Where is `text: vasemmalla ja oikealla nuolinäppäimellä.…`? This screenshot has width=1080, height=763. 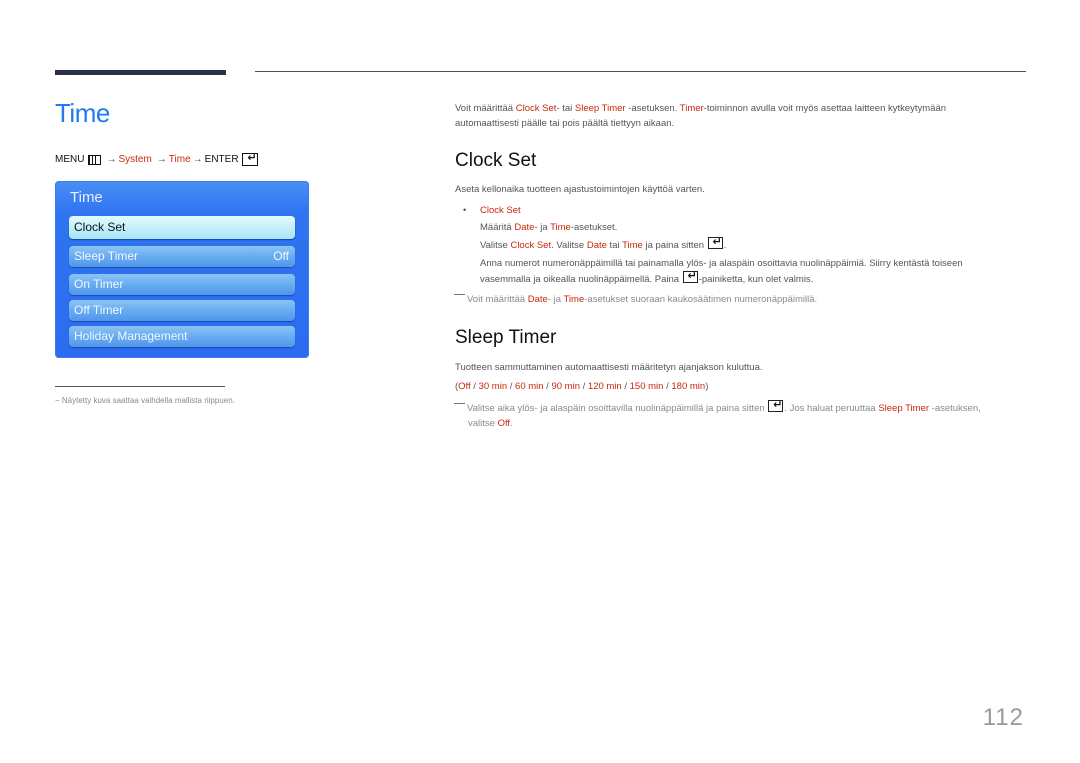 text: vasemmalla ja oikealla nuolinäppäimellä.… is located at coordinates (581, 279).